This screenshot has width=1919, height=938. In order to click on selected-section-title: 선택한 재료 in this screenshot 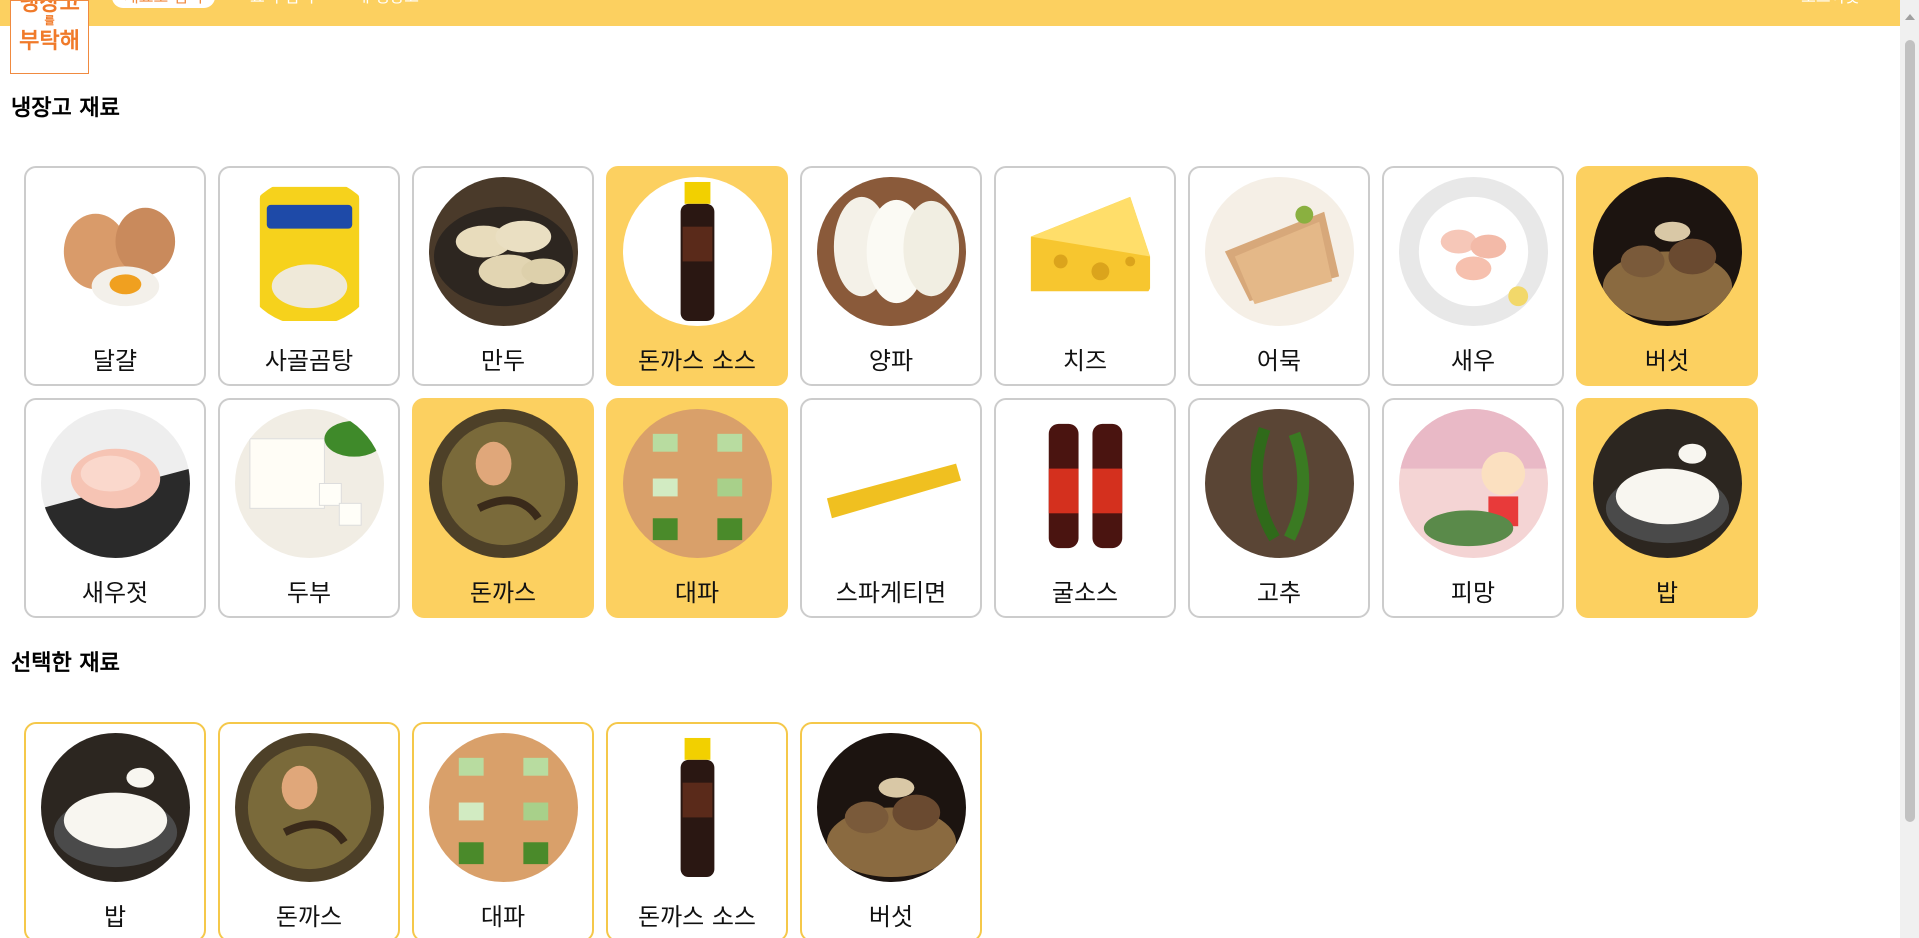, I will do `click(65, 663)`.